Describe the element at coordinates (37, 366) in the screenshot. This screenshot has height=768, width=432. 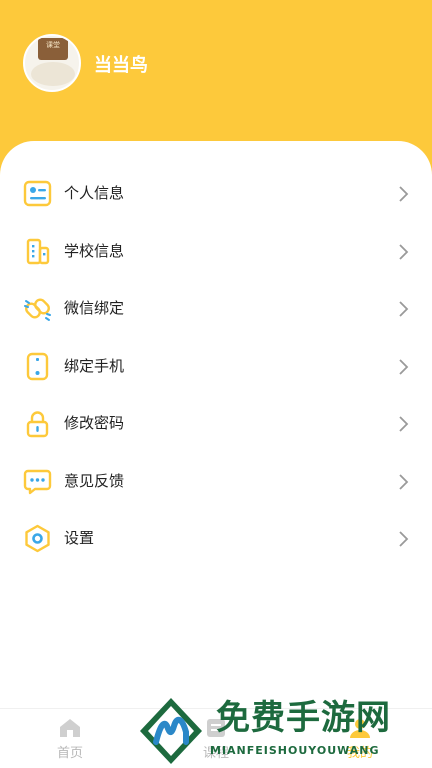
I see `phone-icon` at that location.